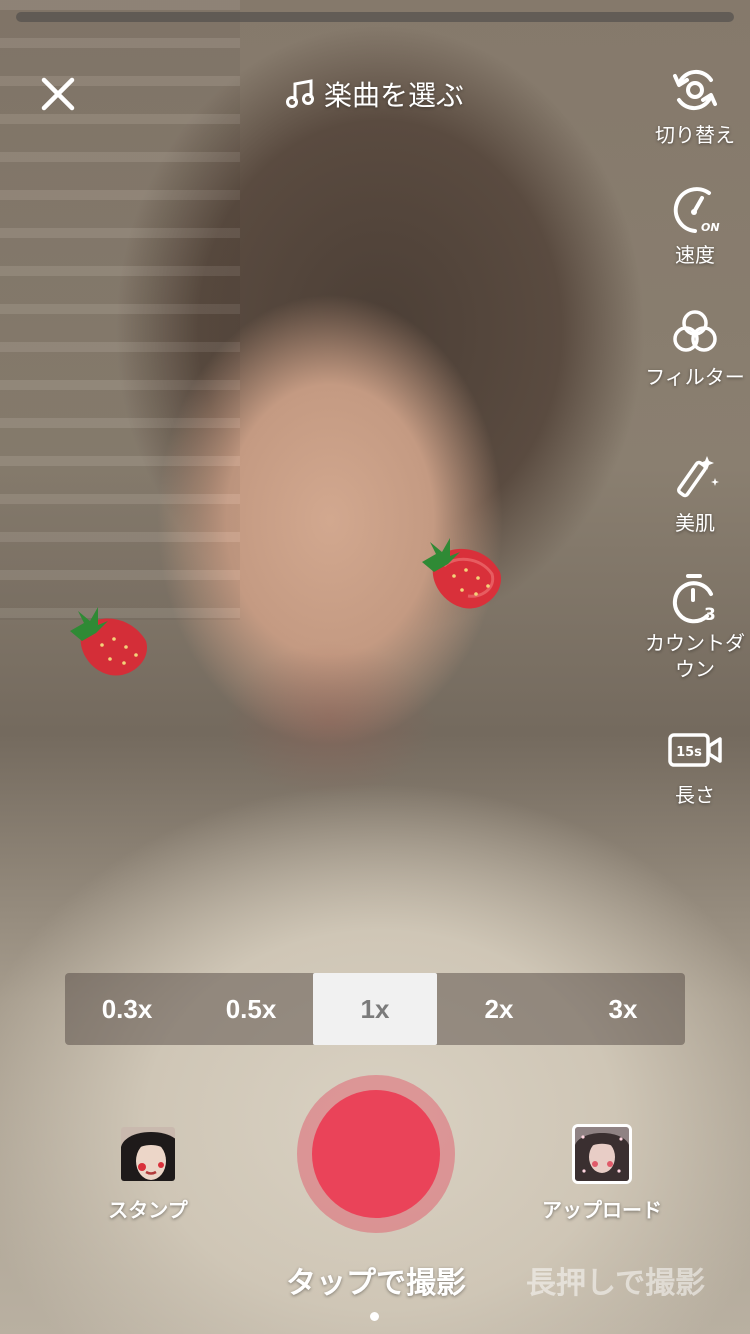 This screenshot has height=1334, width=750. What do you see at coordinates (694, 599) in the screenshot?
I see `timer-icon: 3` at bounding box center [694, 599].